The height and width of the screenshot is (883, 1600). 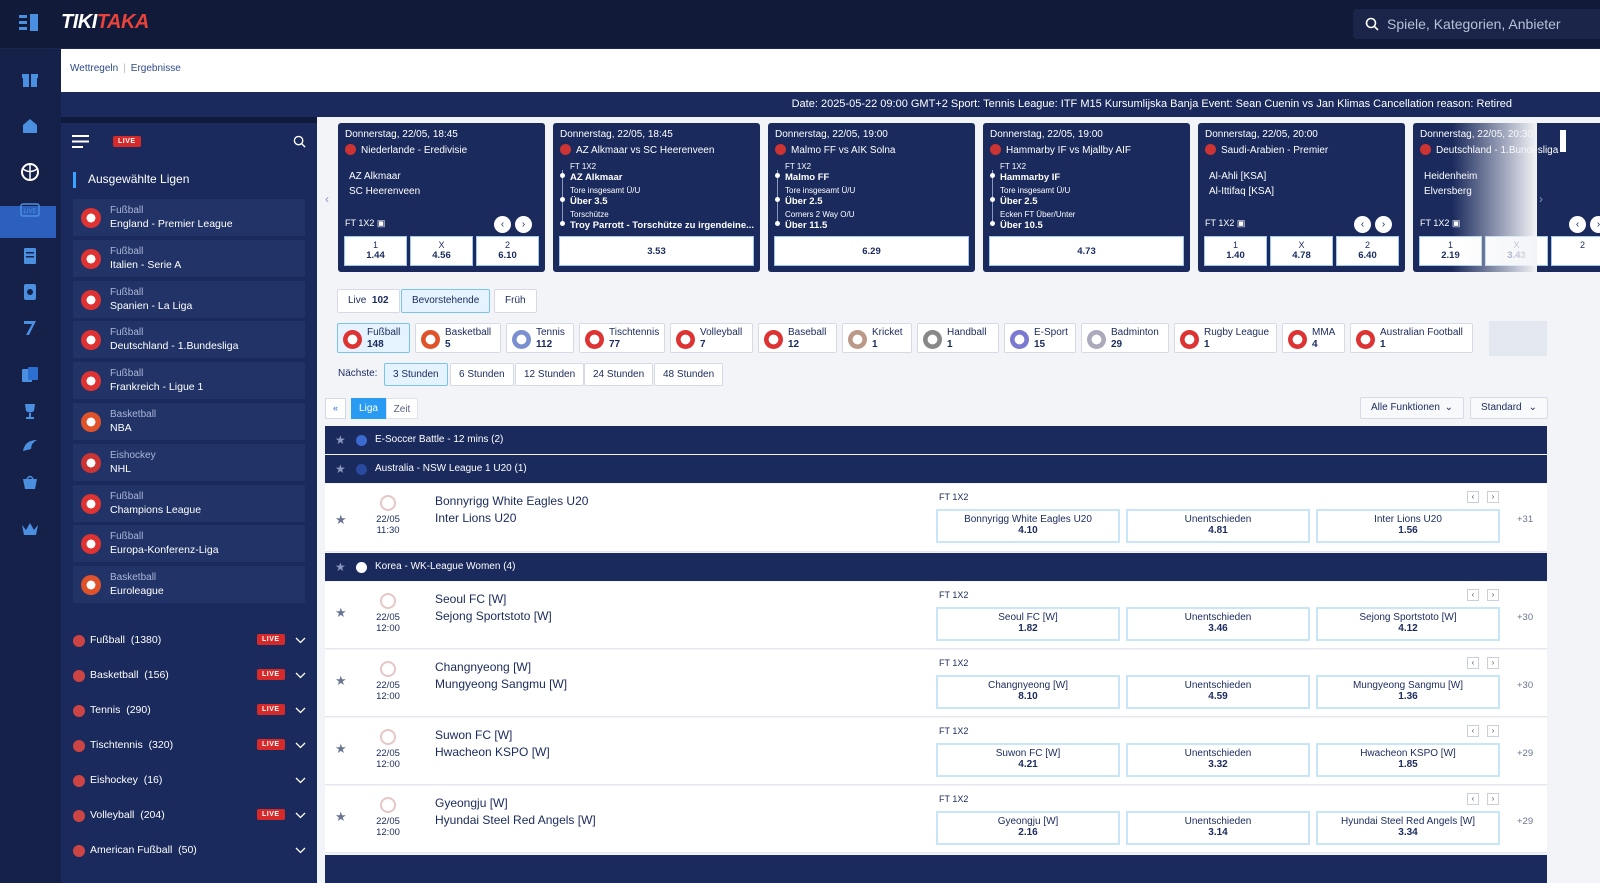 I want to click on sport-chip: Rugby League 1, so click(x=1225, y=338).